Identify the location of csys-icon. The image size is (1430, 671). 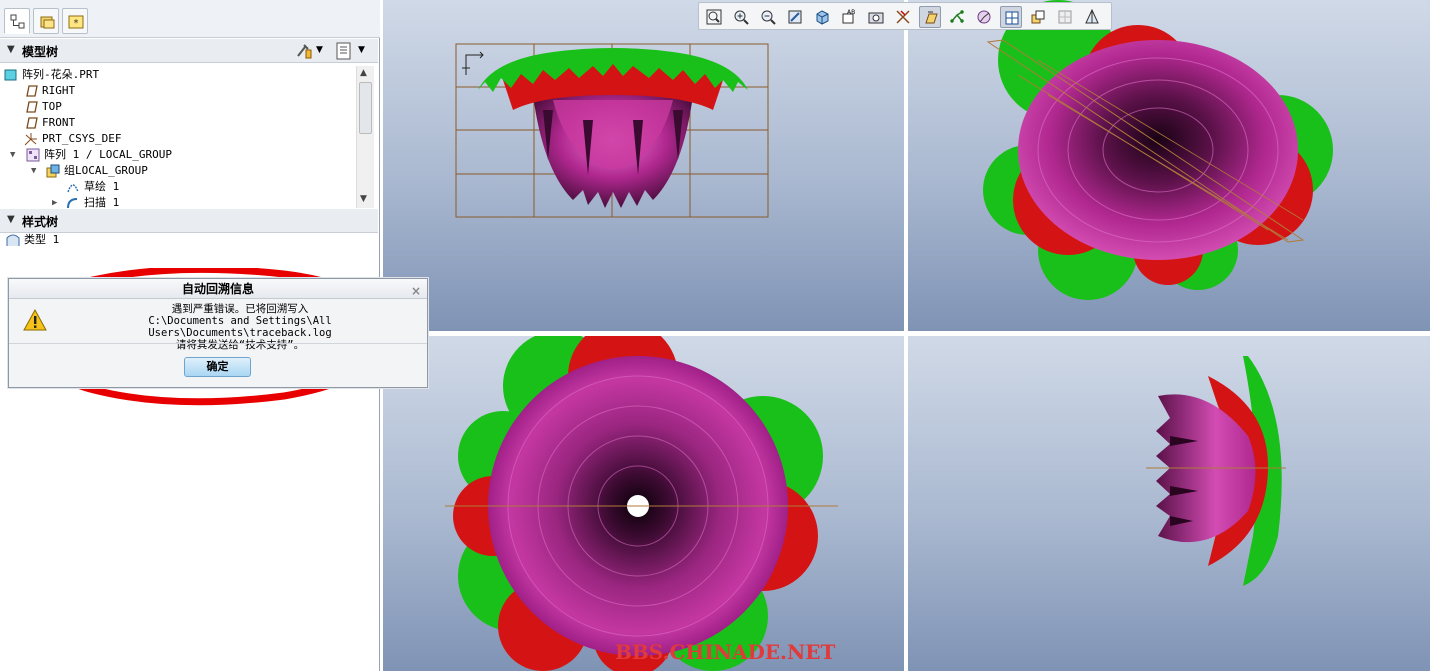
(30, 139).